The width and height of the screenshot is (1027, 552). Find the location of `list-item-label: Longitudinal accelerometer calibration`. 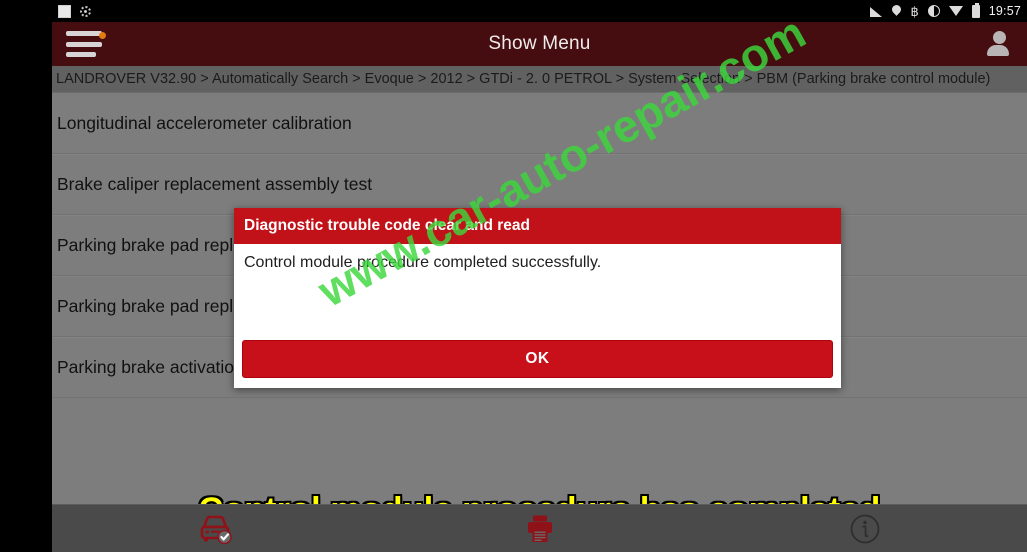

list-item-label: Longitudinal accelerometer calibration is located at coordinates (204, 122).